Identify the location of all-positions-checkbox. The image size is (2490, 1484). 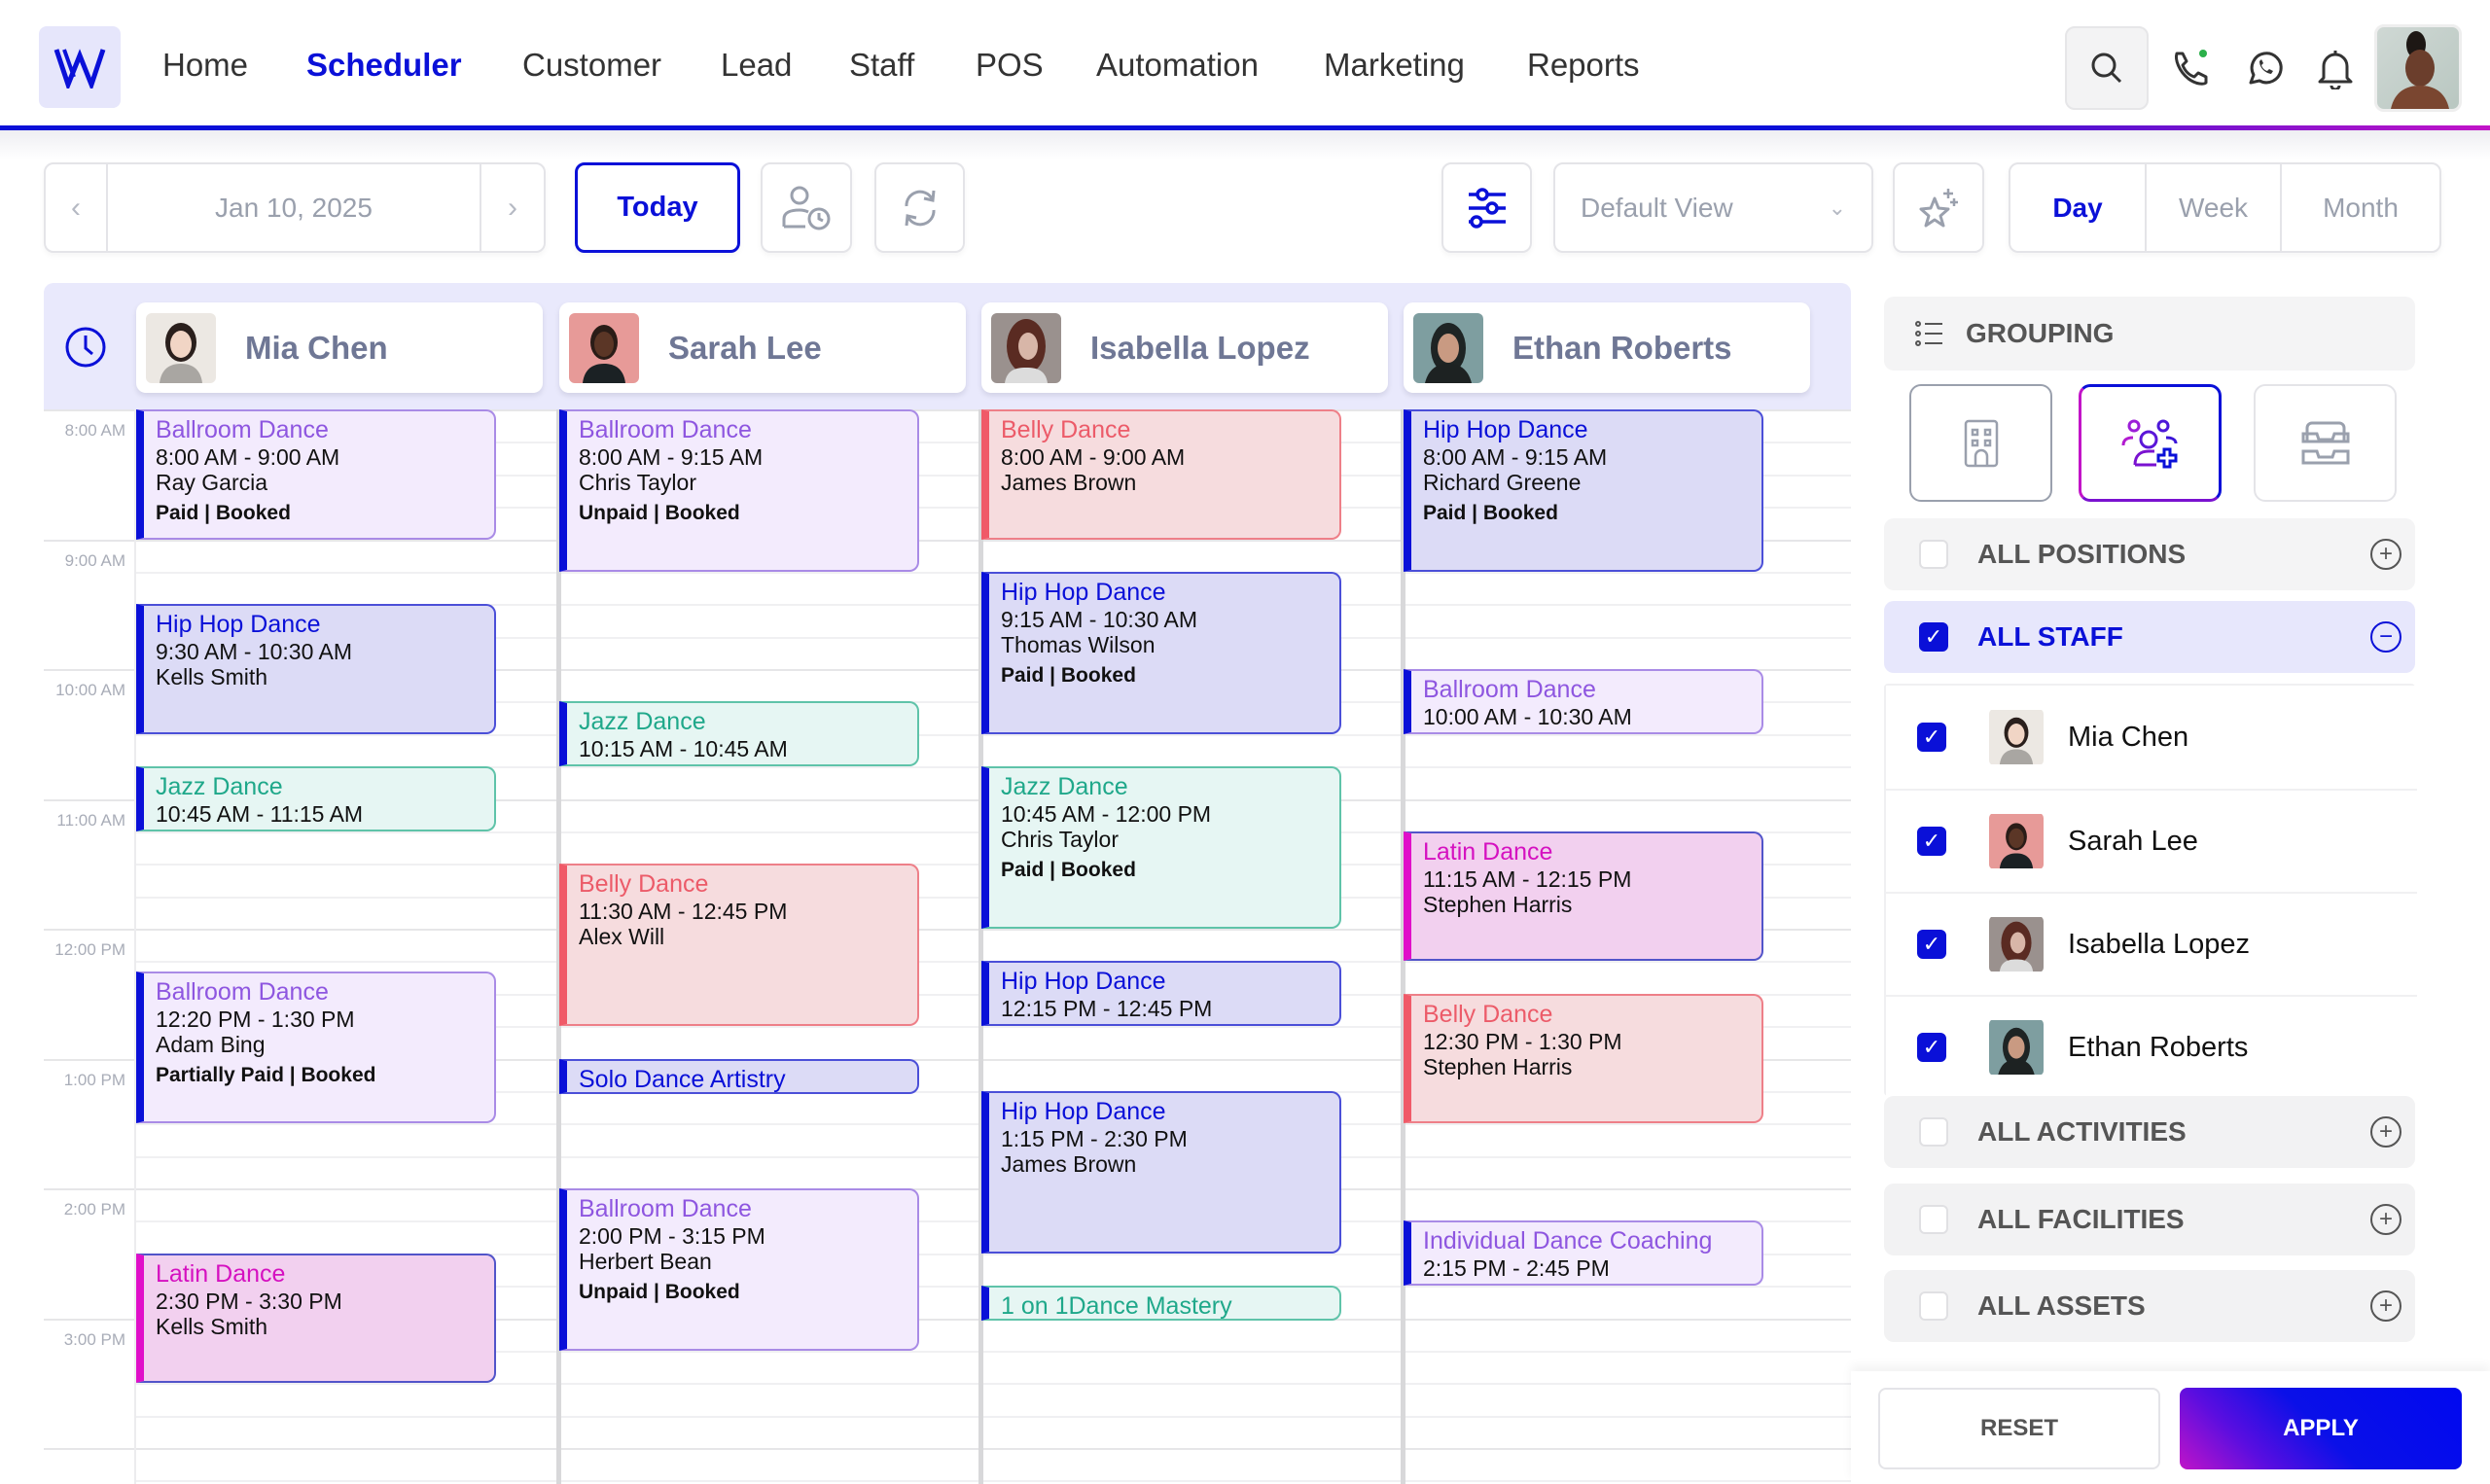
(1933, 555).